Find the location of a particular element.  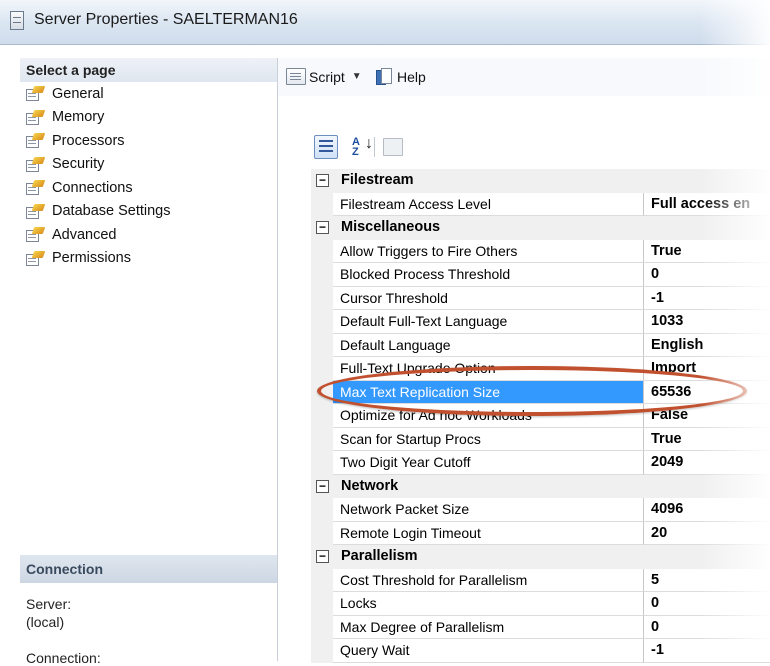

chevron-down-icon: ▼ is located at coordinates (357, 76).